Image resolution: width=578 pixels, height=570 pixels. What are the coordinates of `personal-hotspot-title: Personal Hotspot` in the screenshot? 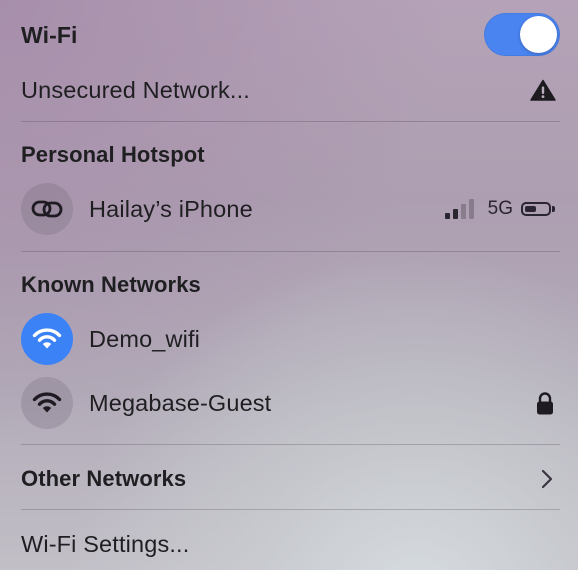 It's located at (113, 154).